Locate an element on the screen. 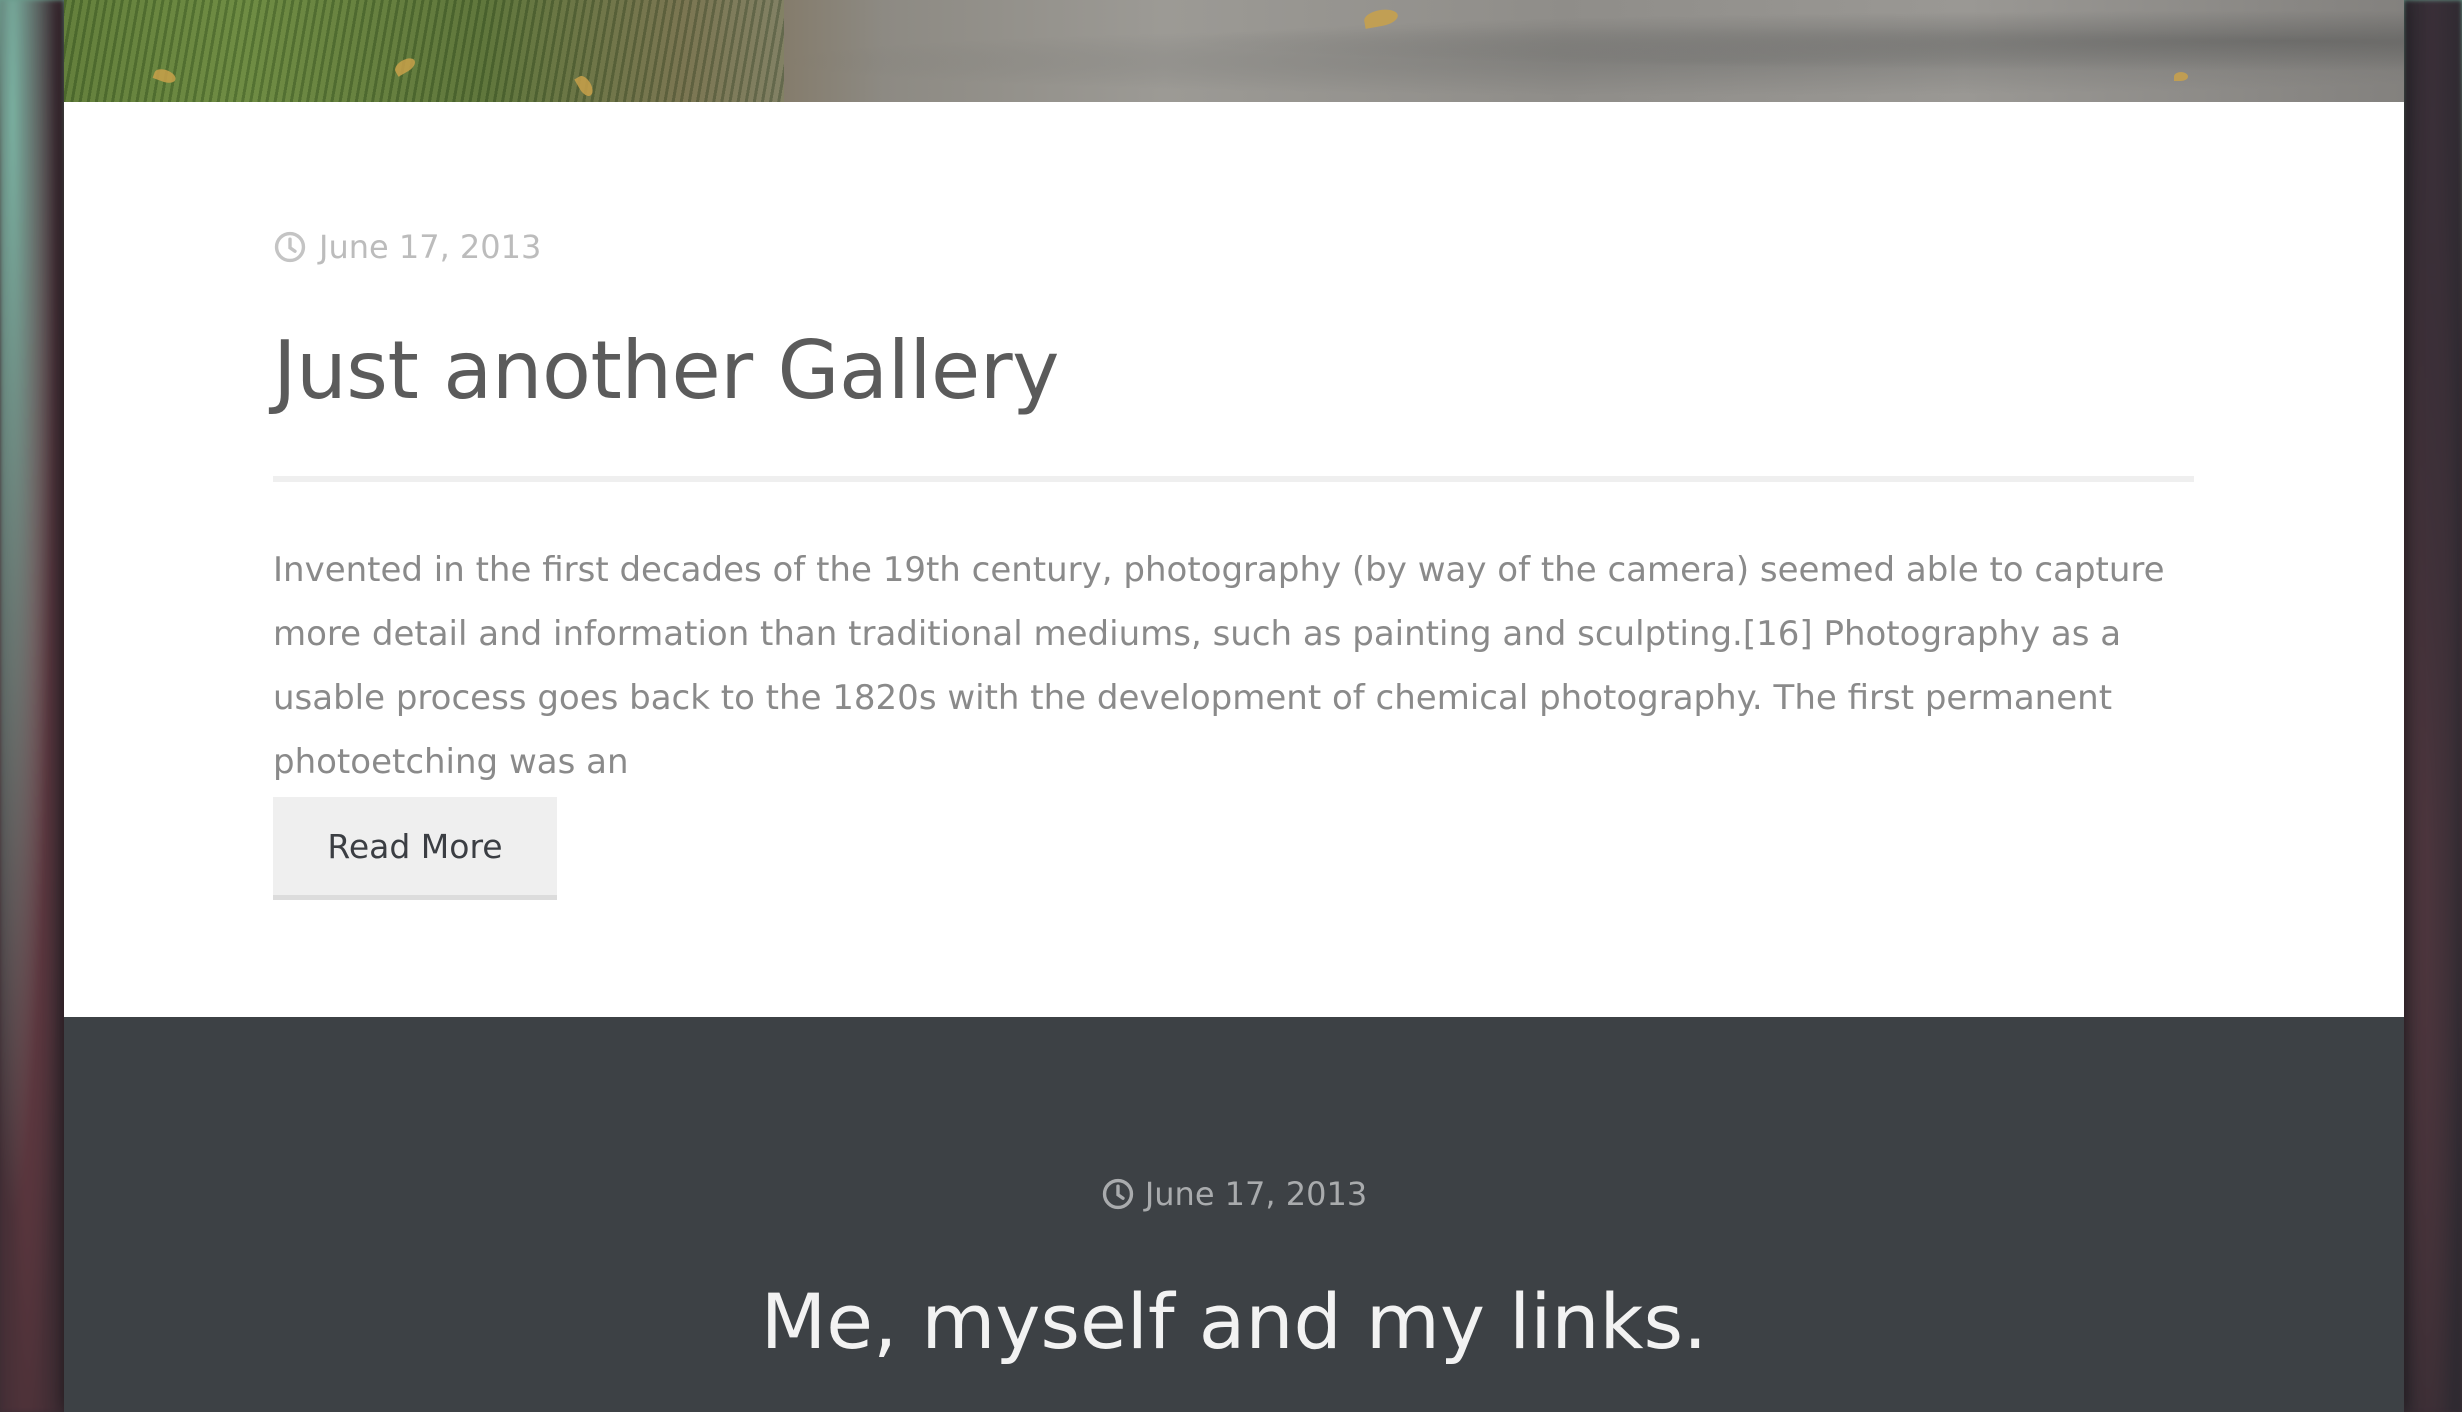  read-more-button: Read More is located at coordinates (415, 848).